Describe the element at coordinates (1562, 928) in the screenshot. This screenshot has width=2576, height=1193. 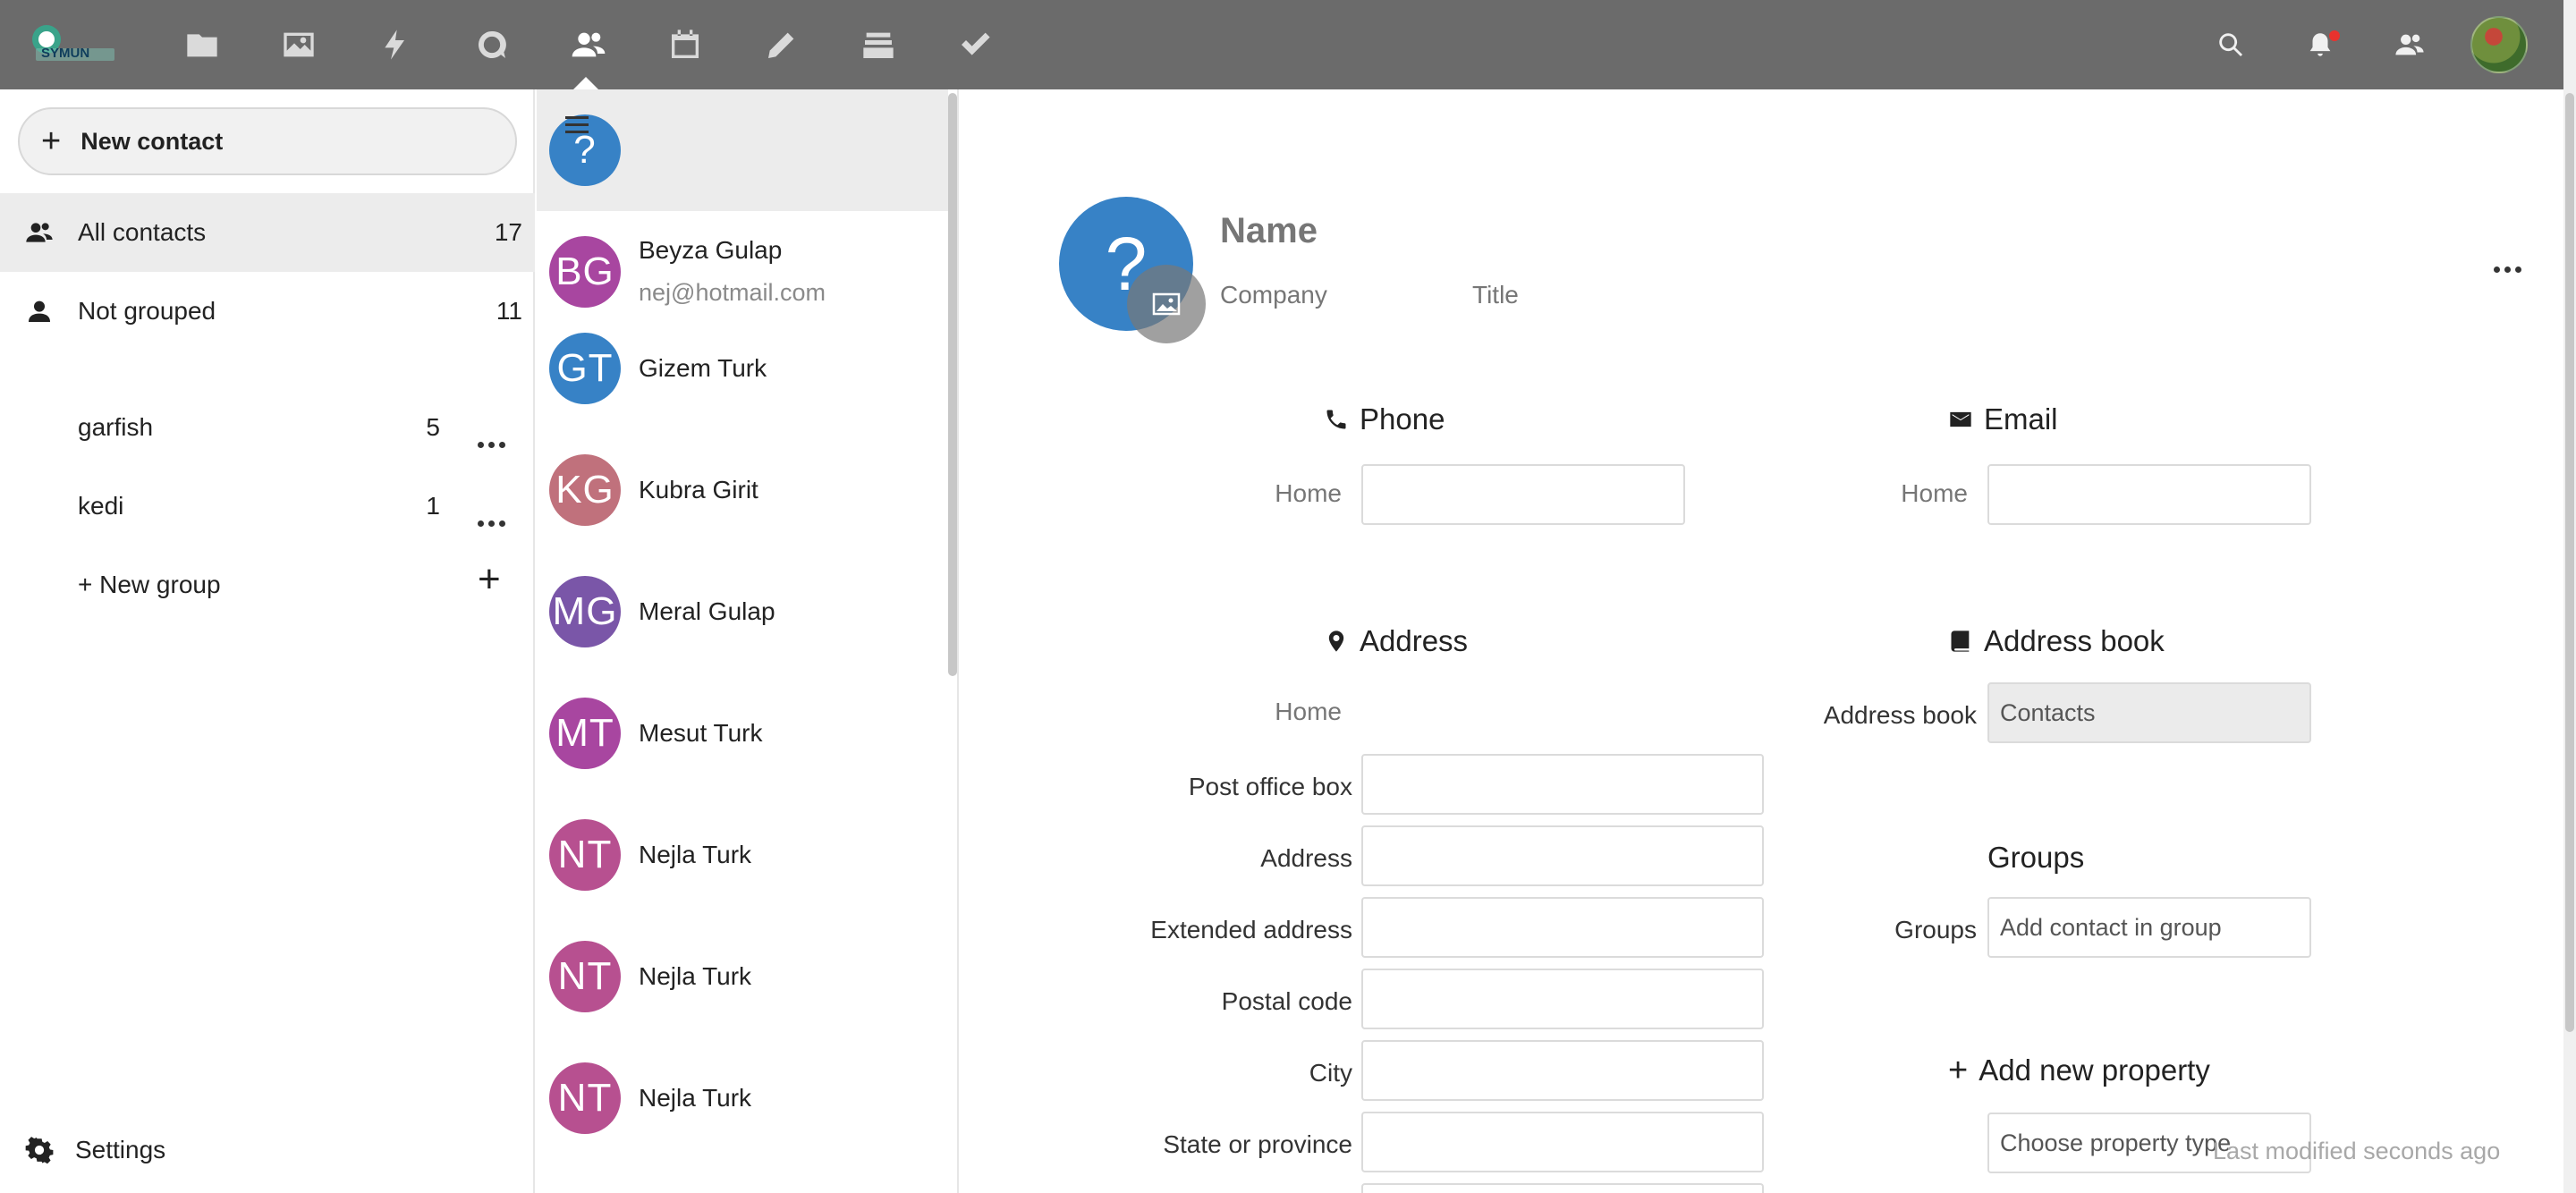
I see `extended-address-input` at that location.